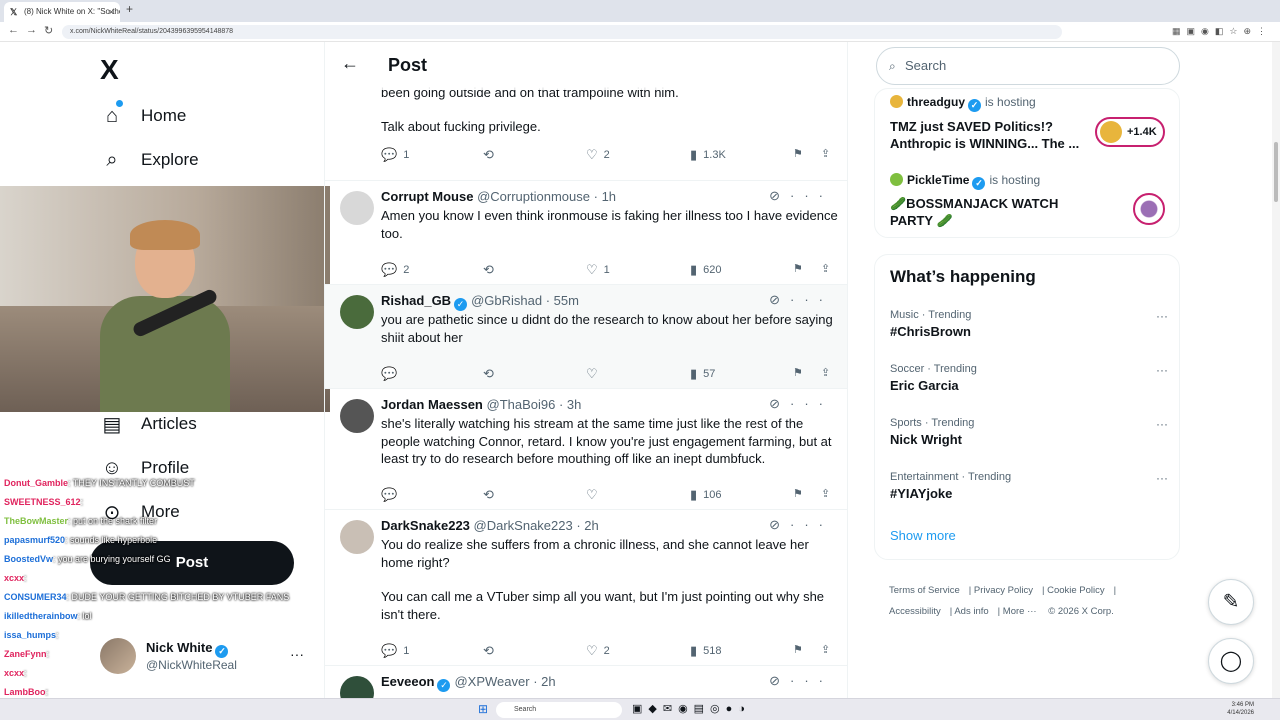 This screenshot has height=720, width=1280. Describe the element at coordinates (506, 300) in the screenshot. I see `author-handle: @GbRishad` at that location.